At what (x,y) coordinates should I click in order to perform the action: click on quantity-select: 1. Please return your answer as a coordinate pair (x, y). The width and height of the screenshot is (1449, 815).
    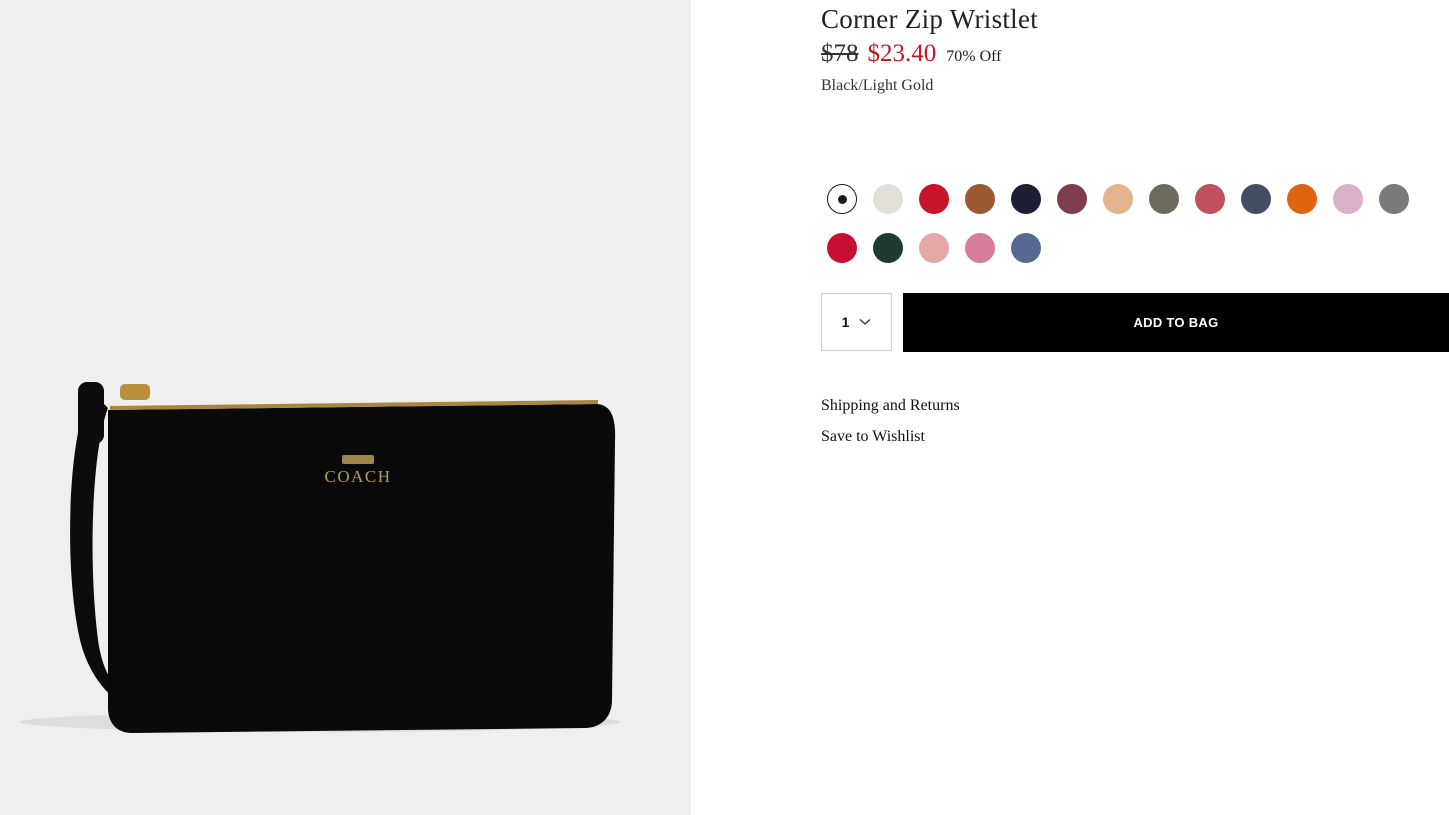
    Looking at the image, I should click on (856, 322).